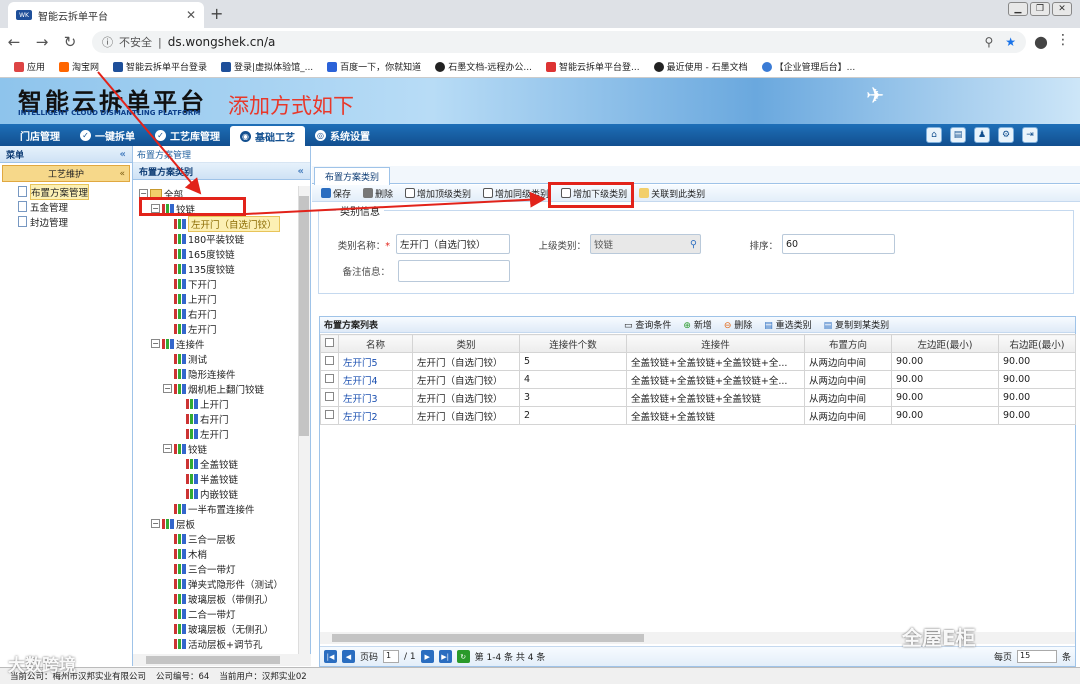 This screenshot has width=1080, height=684. Describe the element at coordinates (939, 638) in the screenshot. I see `watermark-logo: 全屋E柜` at that location.